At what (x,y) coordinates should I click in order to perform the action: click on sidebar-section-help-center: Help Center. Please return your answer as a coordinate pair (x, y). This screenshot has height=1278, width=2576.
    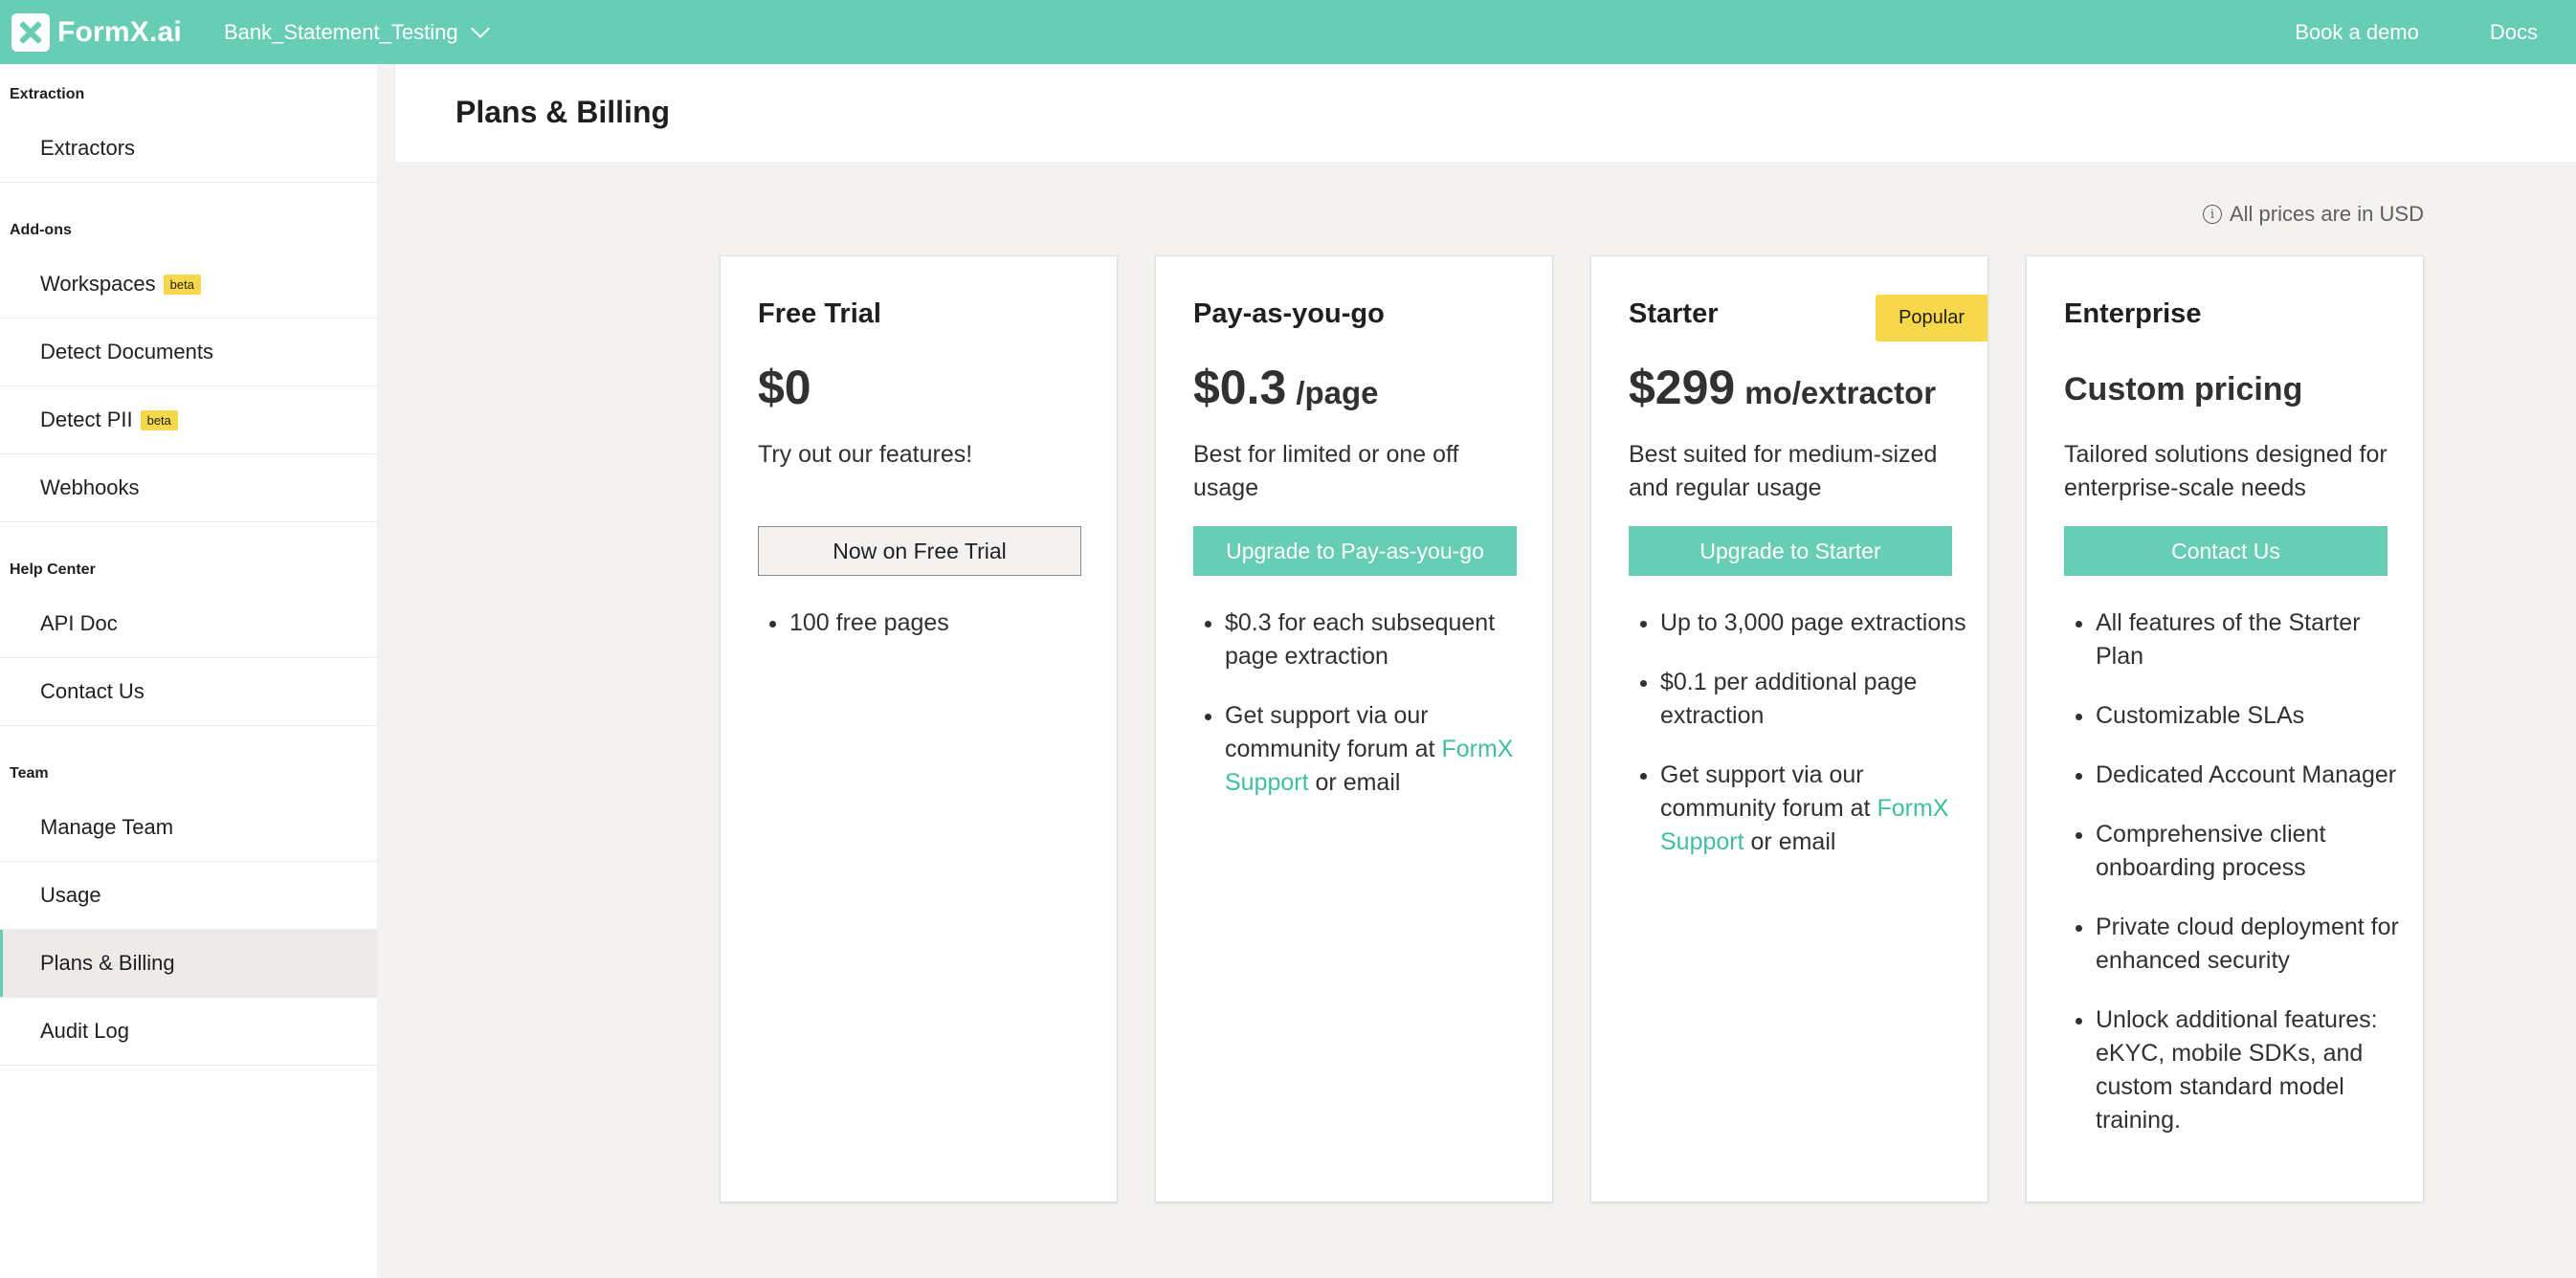
    Looking at the image, I should click on (53, 570).